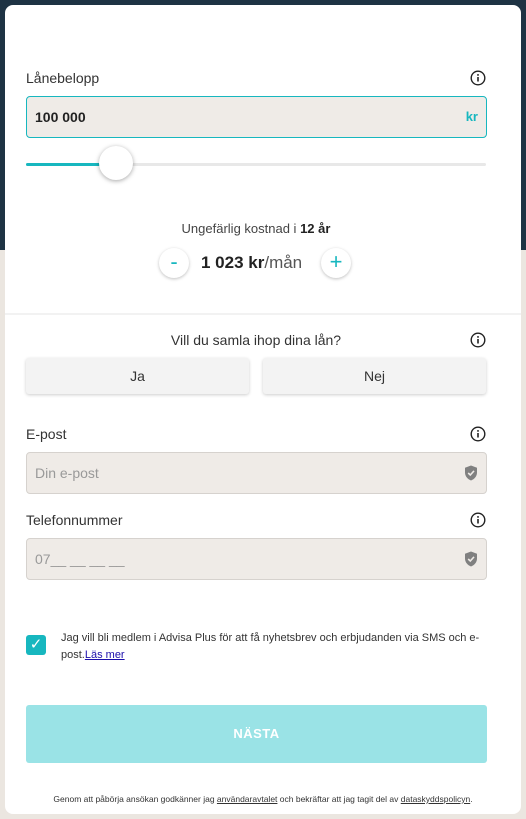 The height and width of the screenshot is (819, 526). What do you see at coordinates (256, 340) in the screenshot?
I see `consolidate-question: Vill du samla ihop dina lån?` at bounding box center [256, 340].